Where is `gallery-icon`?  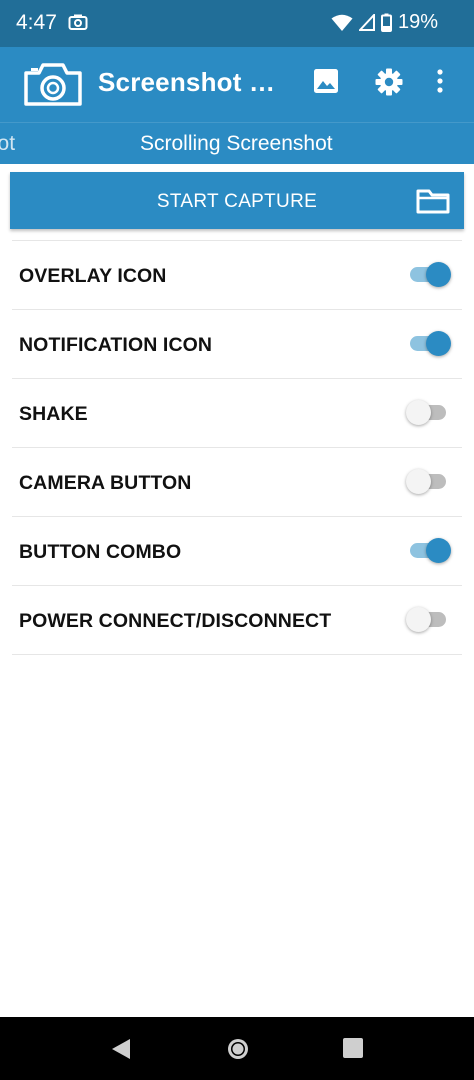 gallery-icon is located at coordinates (326, 83).